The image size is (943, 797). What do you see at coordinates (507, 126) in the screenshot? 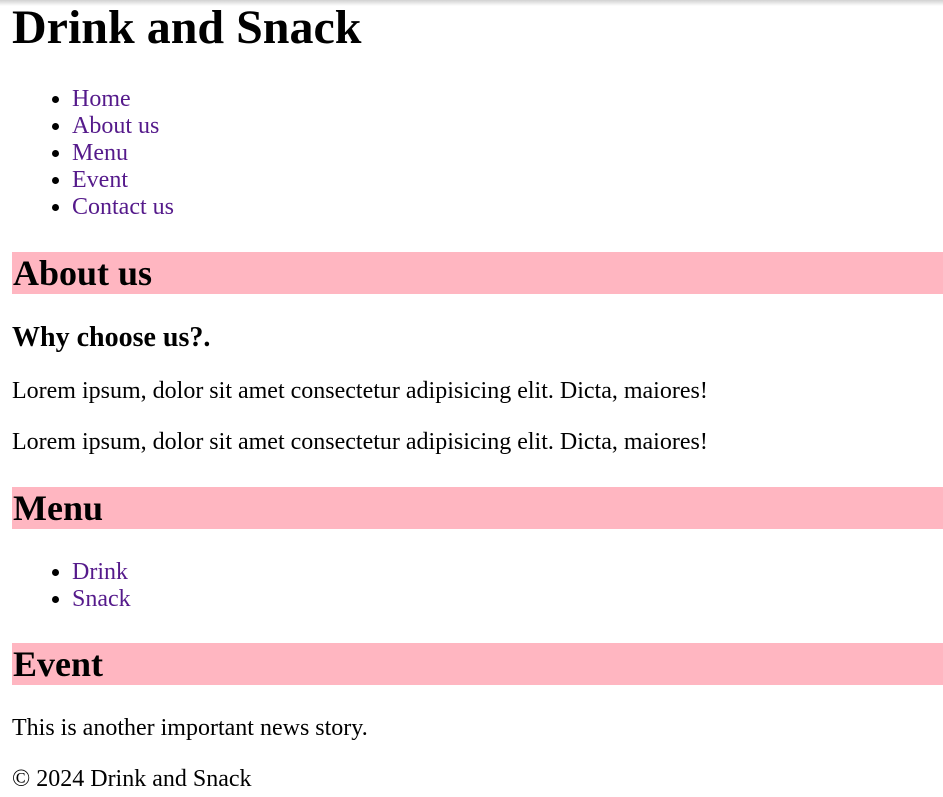
I see `nav-item-about: About us` at bounding box center [507, 126].